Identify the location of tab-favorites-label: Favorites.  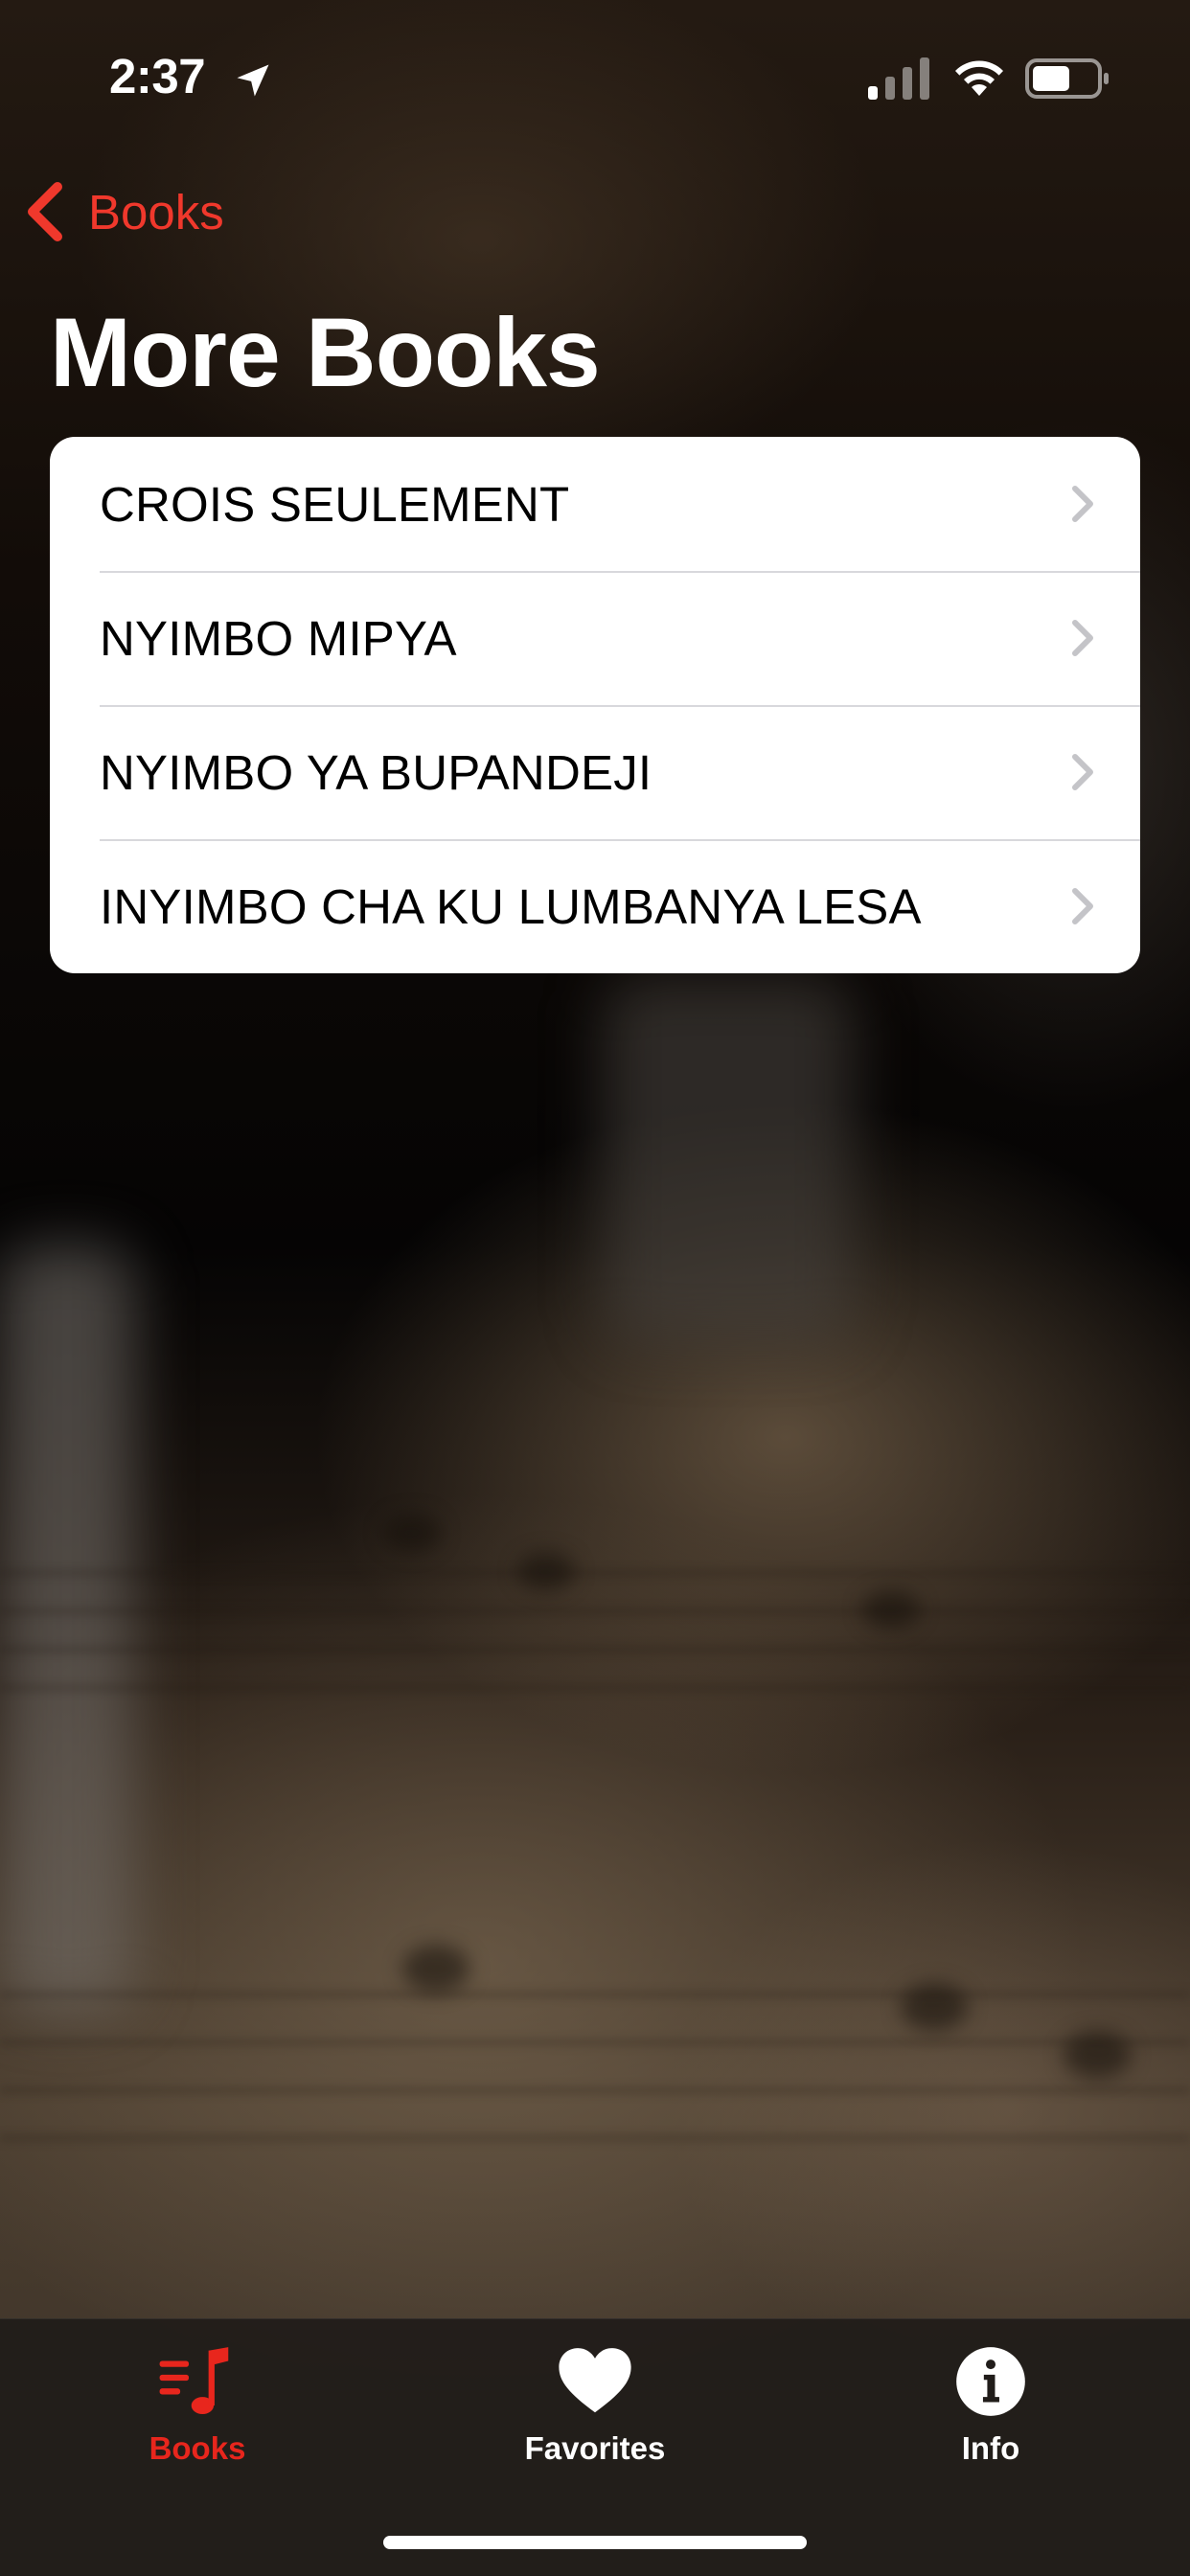
(595, 2448).